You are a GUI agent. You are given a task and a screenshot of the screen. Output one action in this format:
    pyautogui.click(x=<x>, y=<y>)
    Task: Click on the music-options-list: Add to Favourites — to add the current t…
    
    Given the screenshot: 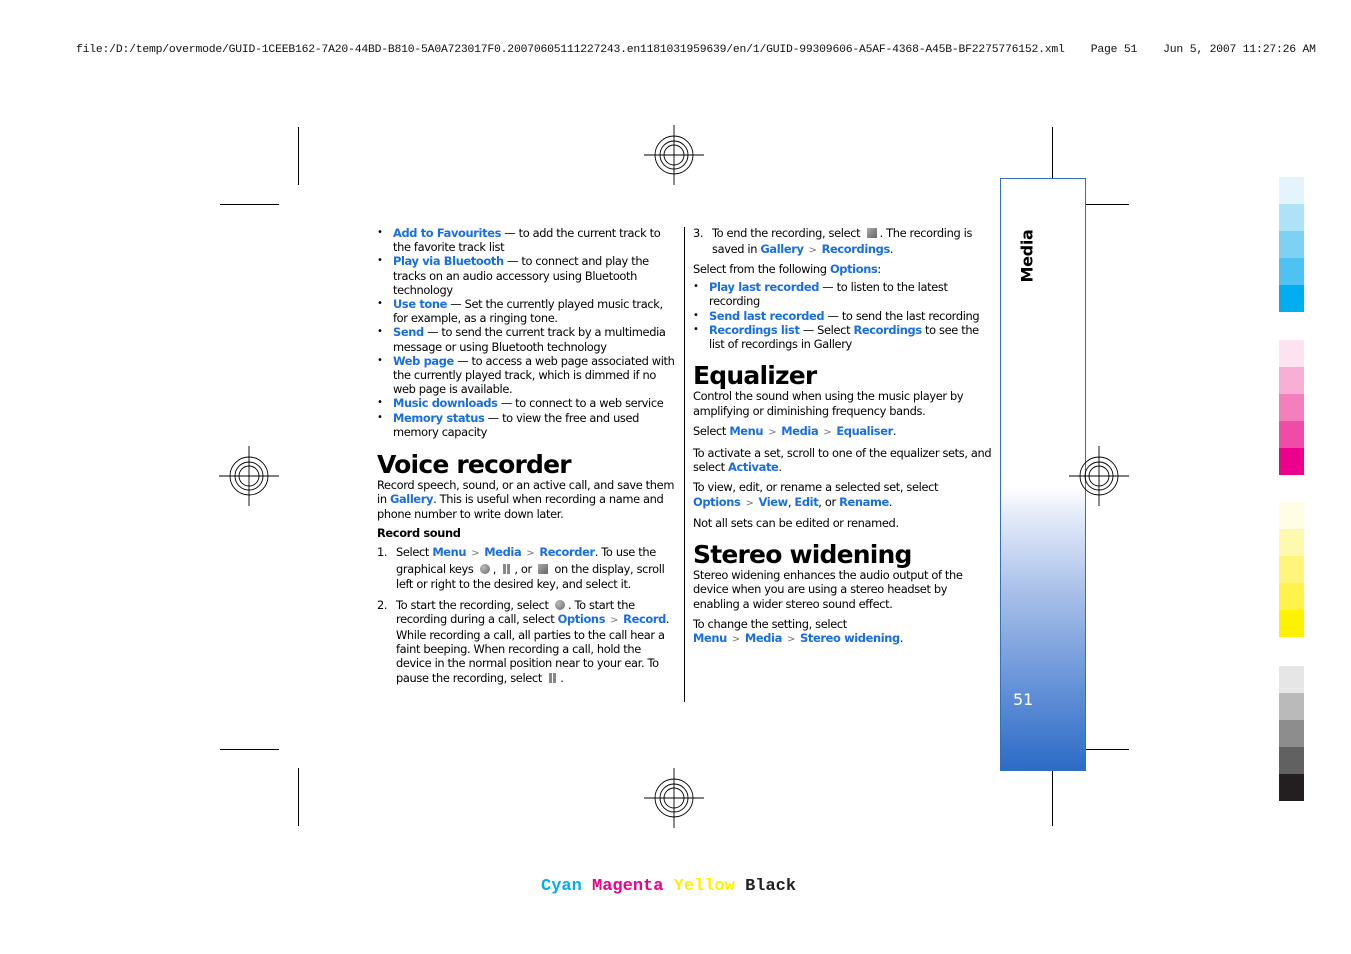 What is the action you would take?
    pyautogui.click(x=527, y=332)
    